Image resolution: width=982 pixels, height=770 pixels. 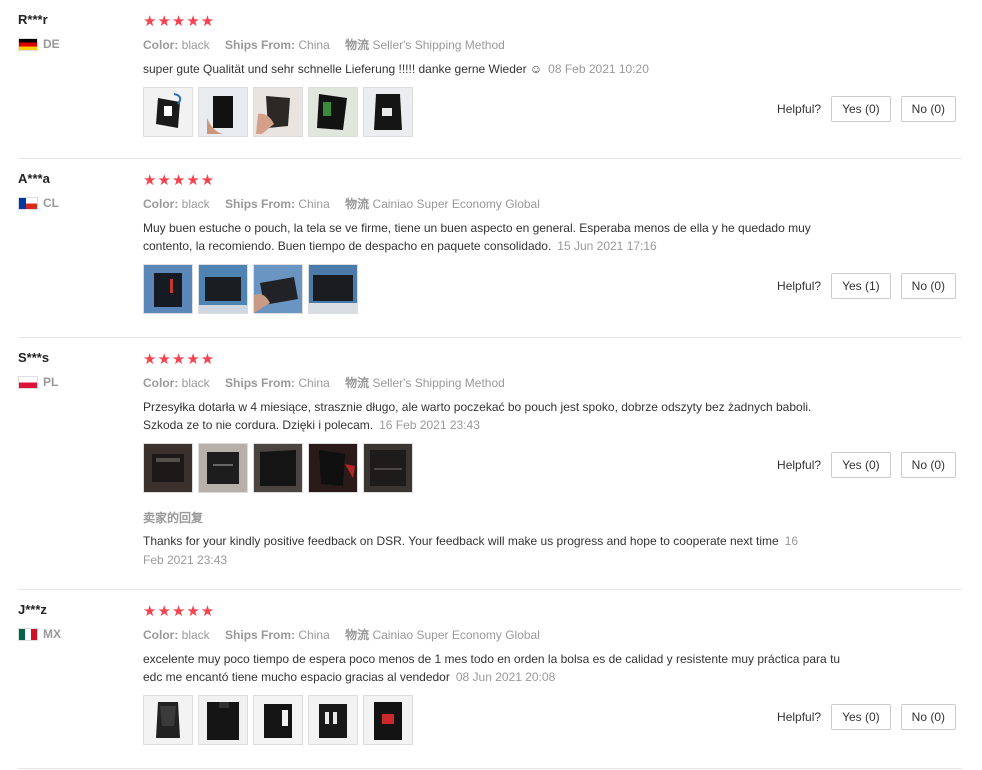 I want to click on reviewer-country: DE, so click(x=73, y=44).